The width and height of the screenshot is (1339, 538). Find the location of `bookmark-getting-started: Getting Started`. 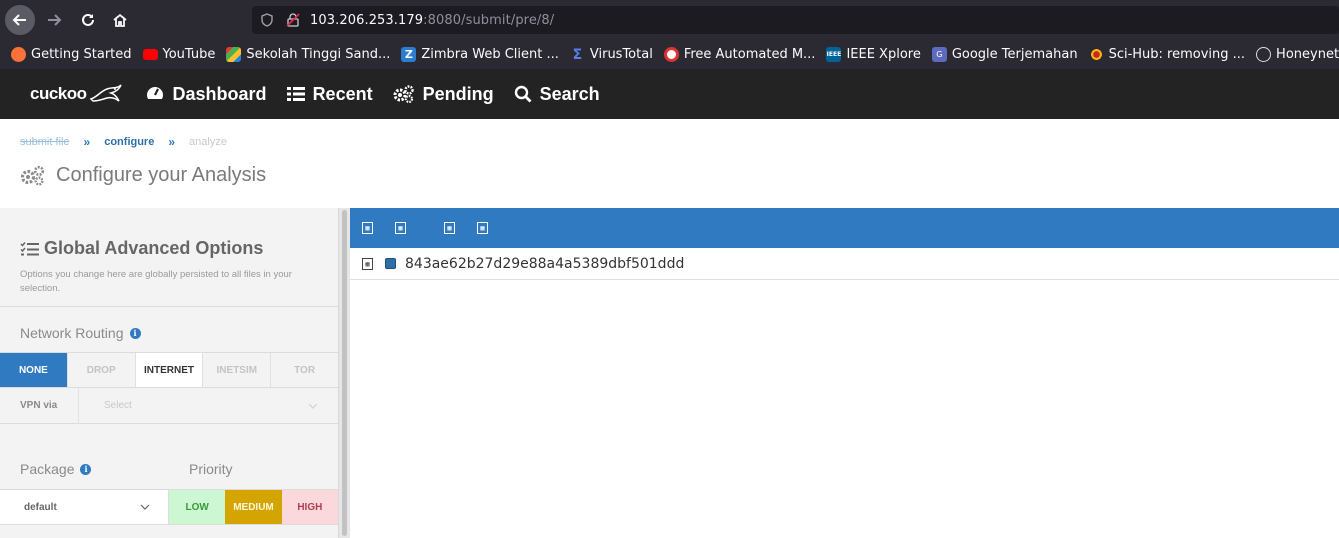

bookmark-getting-started: Getting Started is located at coordinates (71, 54).